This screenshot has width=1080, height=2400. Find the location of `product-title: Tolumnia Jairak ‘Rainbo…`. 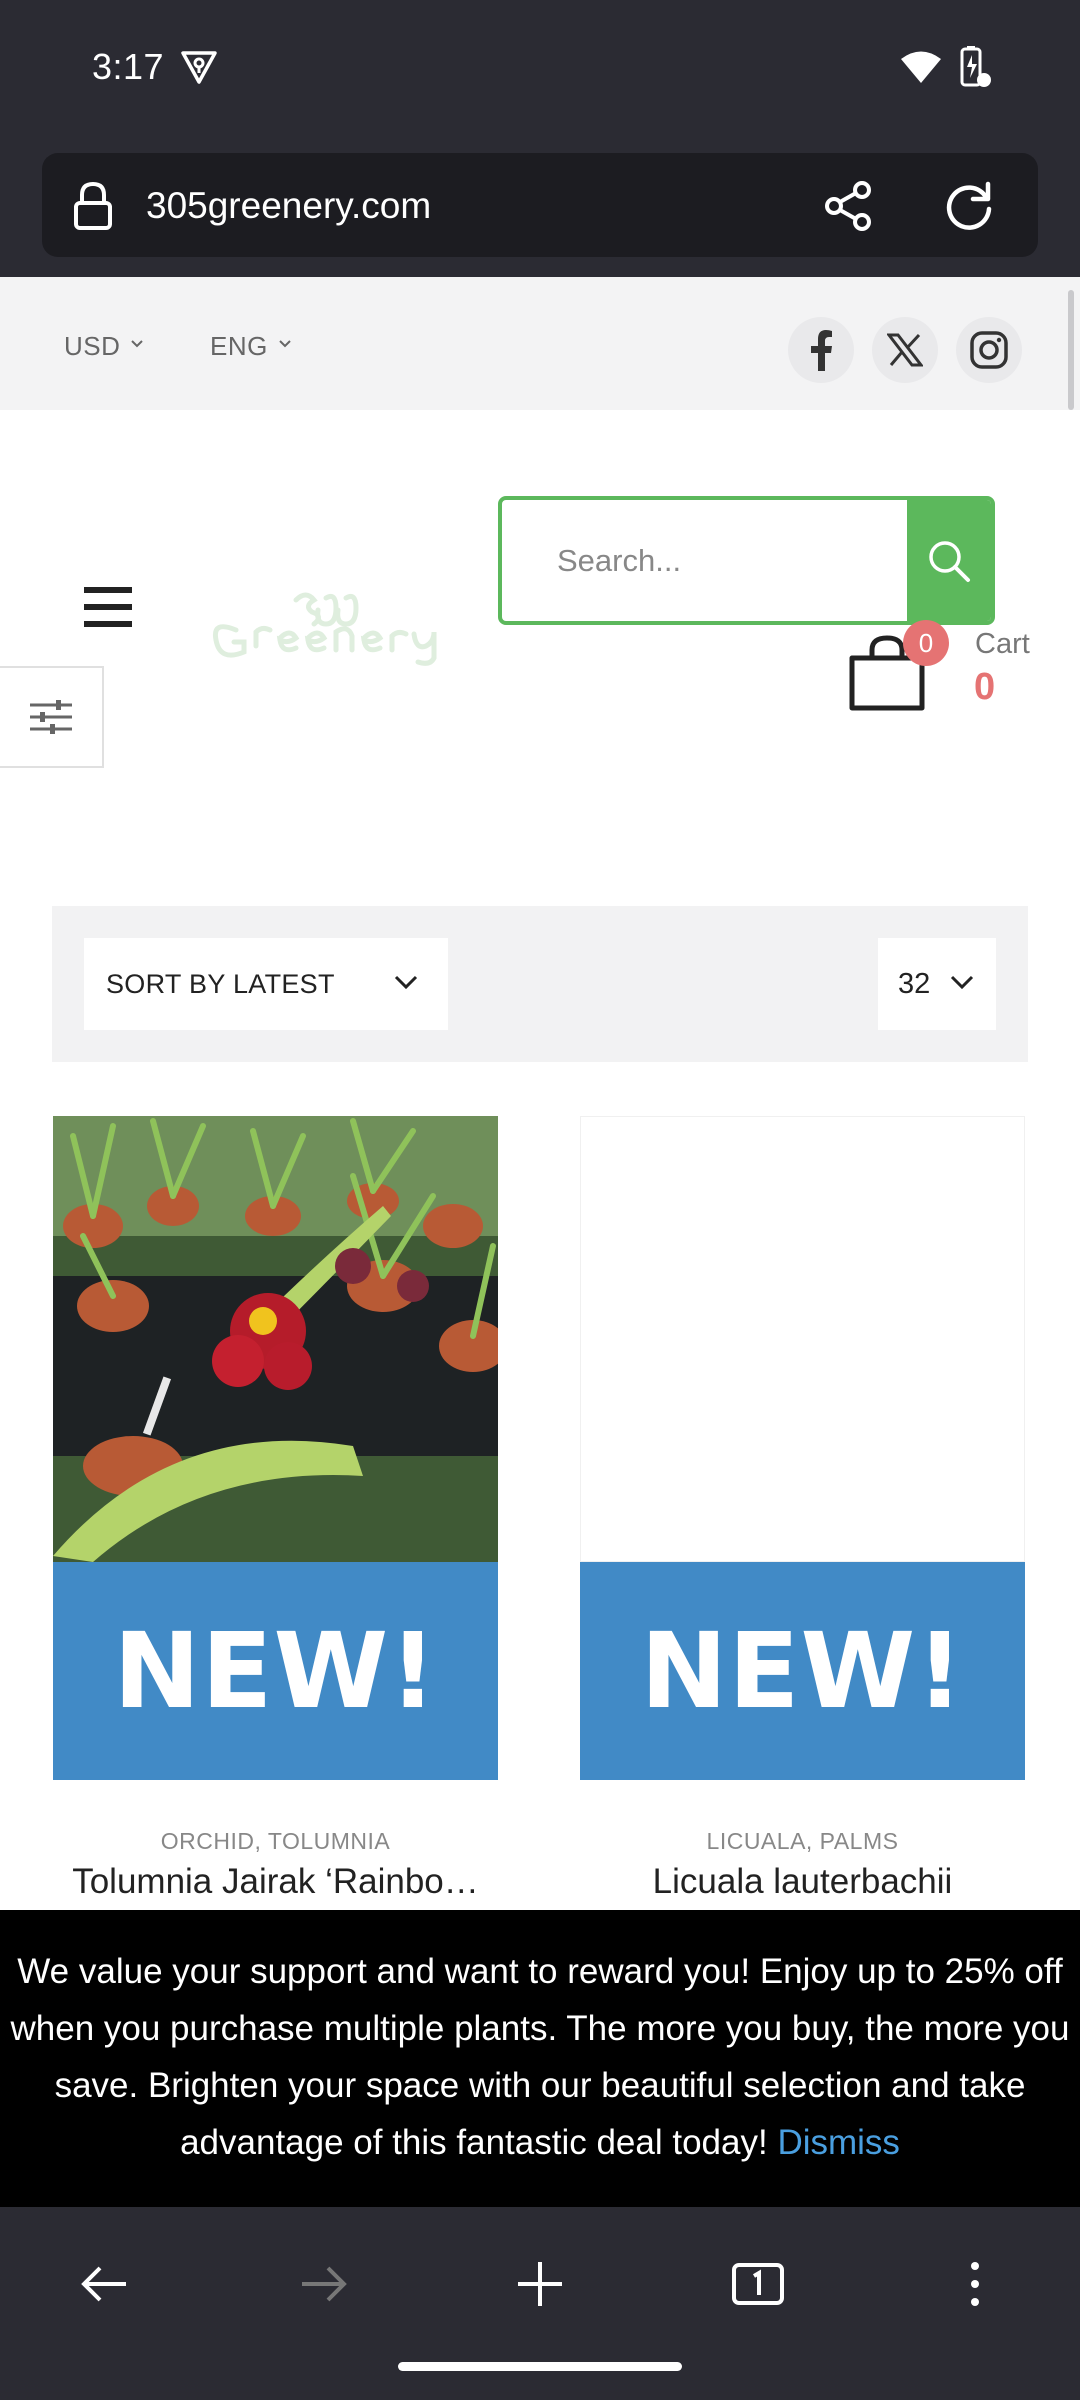

product-title: Tolumnia Jairak ‘Rainbo… is located at coordinates (275, 1882).